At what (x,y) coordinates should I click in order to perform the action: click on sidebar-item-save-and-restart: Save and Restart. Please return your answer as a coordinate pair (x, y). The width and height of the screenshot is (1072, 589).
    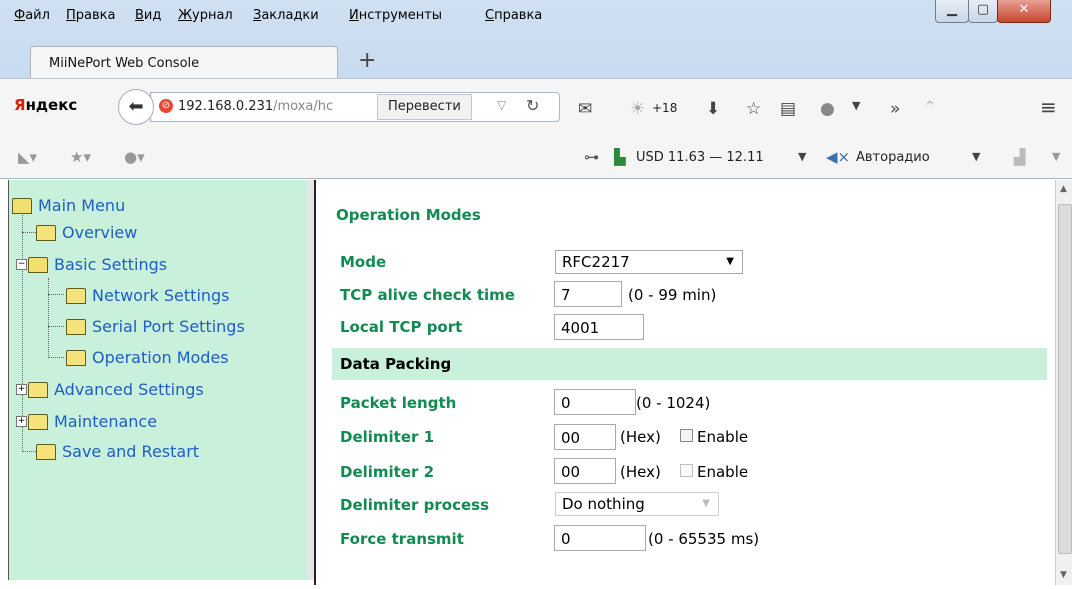
    Looking at the image, I should click on (117, 451).